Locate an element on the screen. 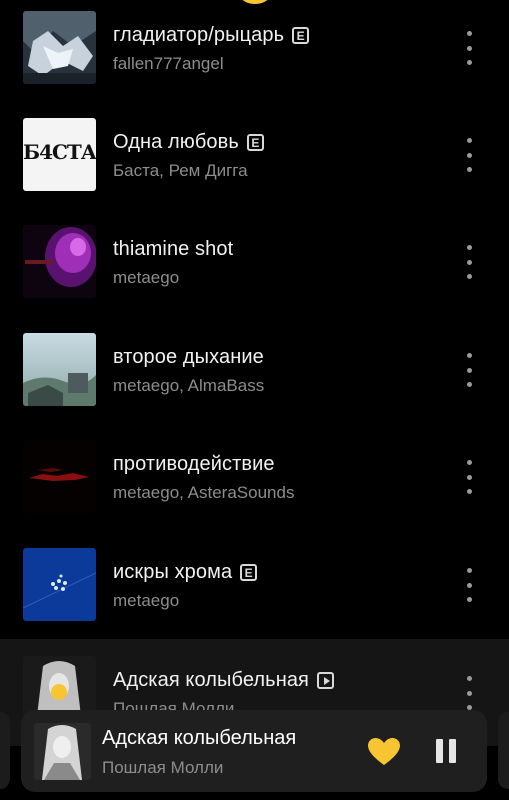 This screenshot has height=800, width=509. track-title: Адская колыбельная is located at coordinates (211, 680).